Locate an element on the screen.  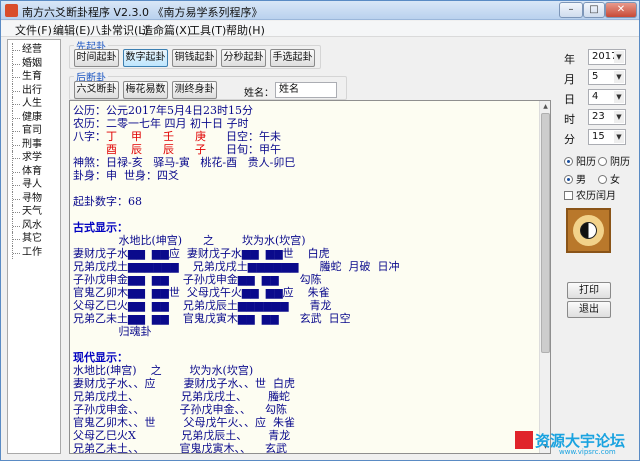
month-label: 月 is located at coordinates (569, 79).